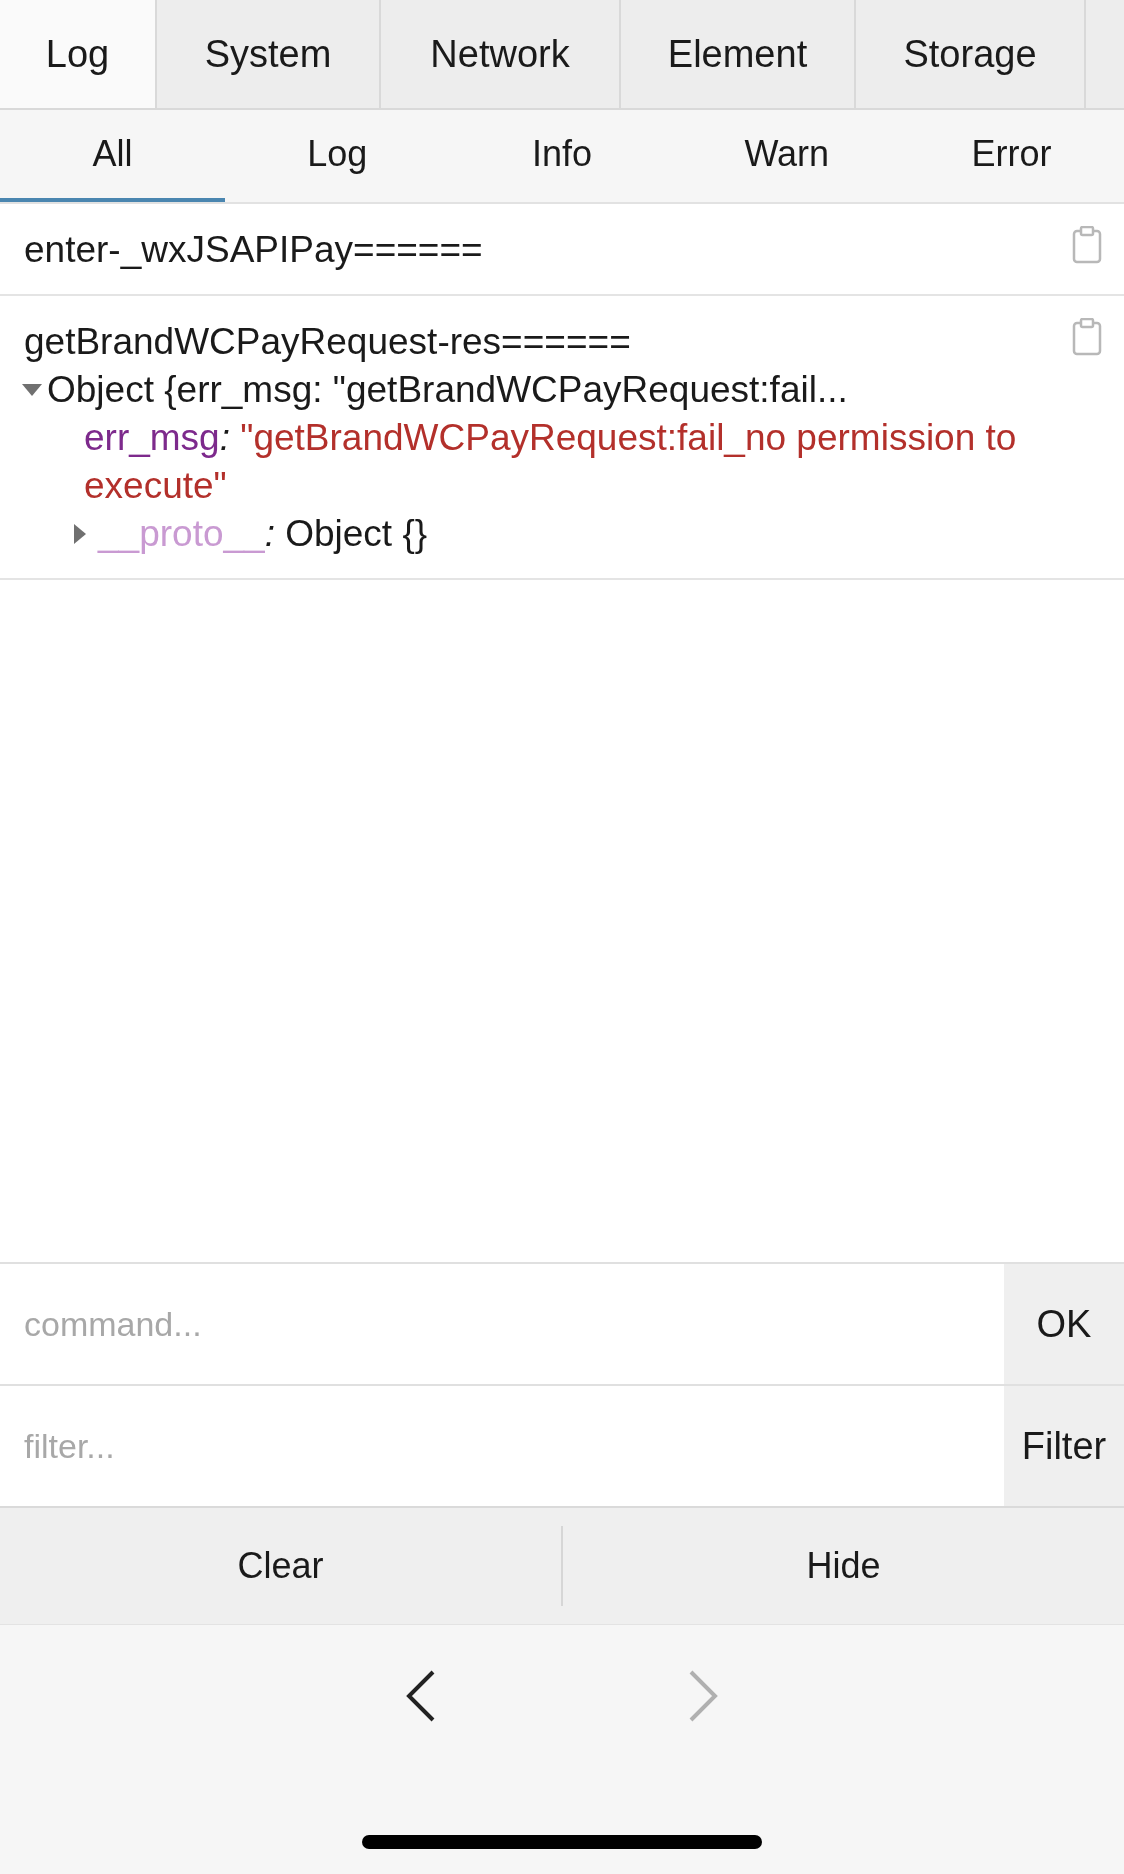 Image resolution: width=1124 pixels, height=1874 pixels. What do you see at coordinates (253, 250) in the screenshot?
I see `log-message: enter-_wxJSAPIPay======` at bounding box center [253, 250].